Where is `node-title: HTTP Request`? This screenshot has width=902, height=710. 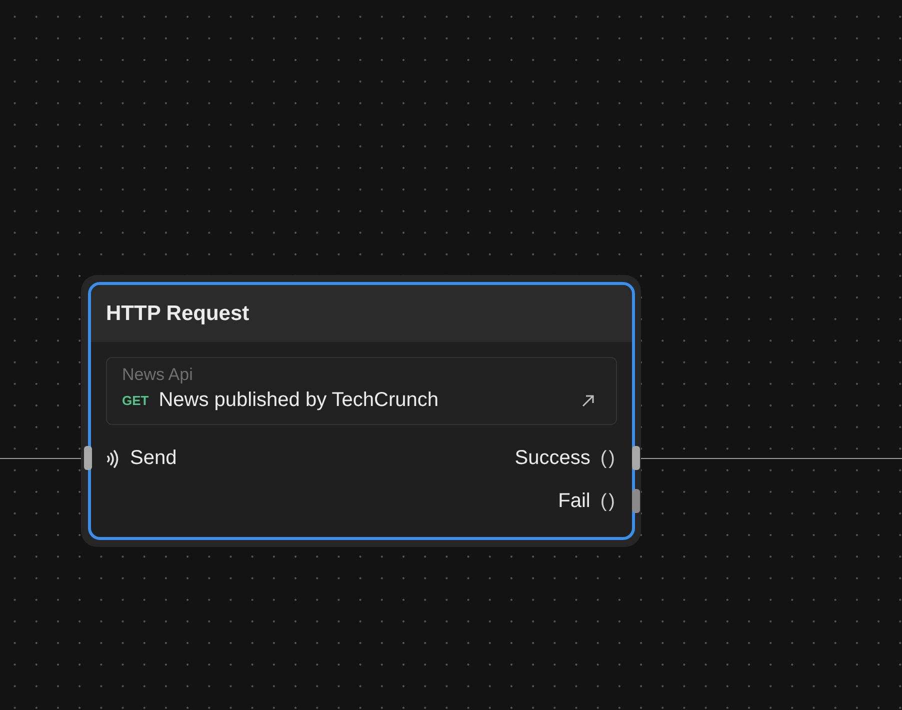 node-title: HTTP Request is located at coordinates (178, 314).